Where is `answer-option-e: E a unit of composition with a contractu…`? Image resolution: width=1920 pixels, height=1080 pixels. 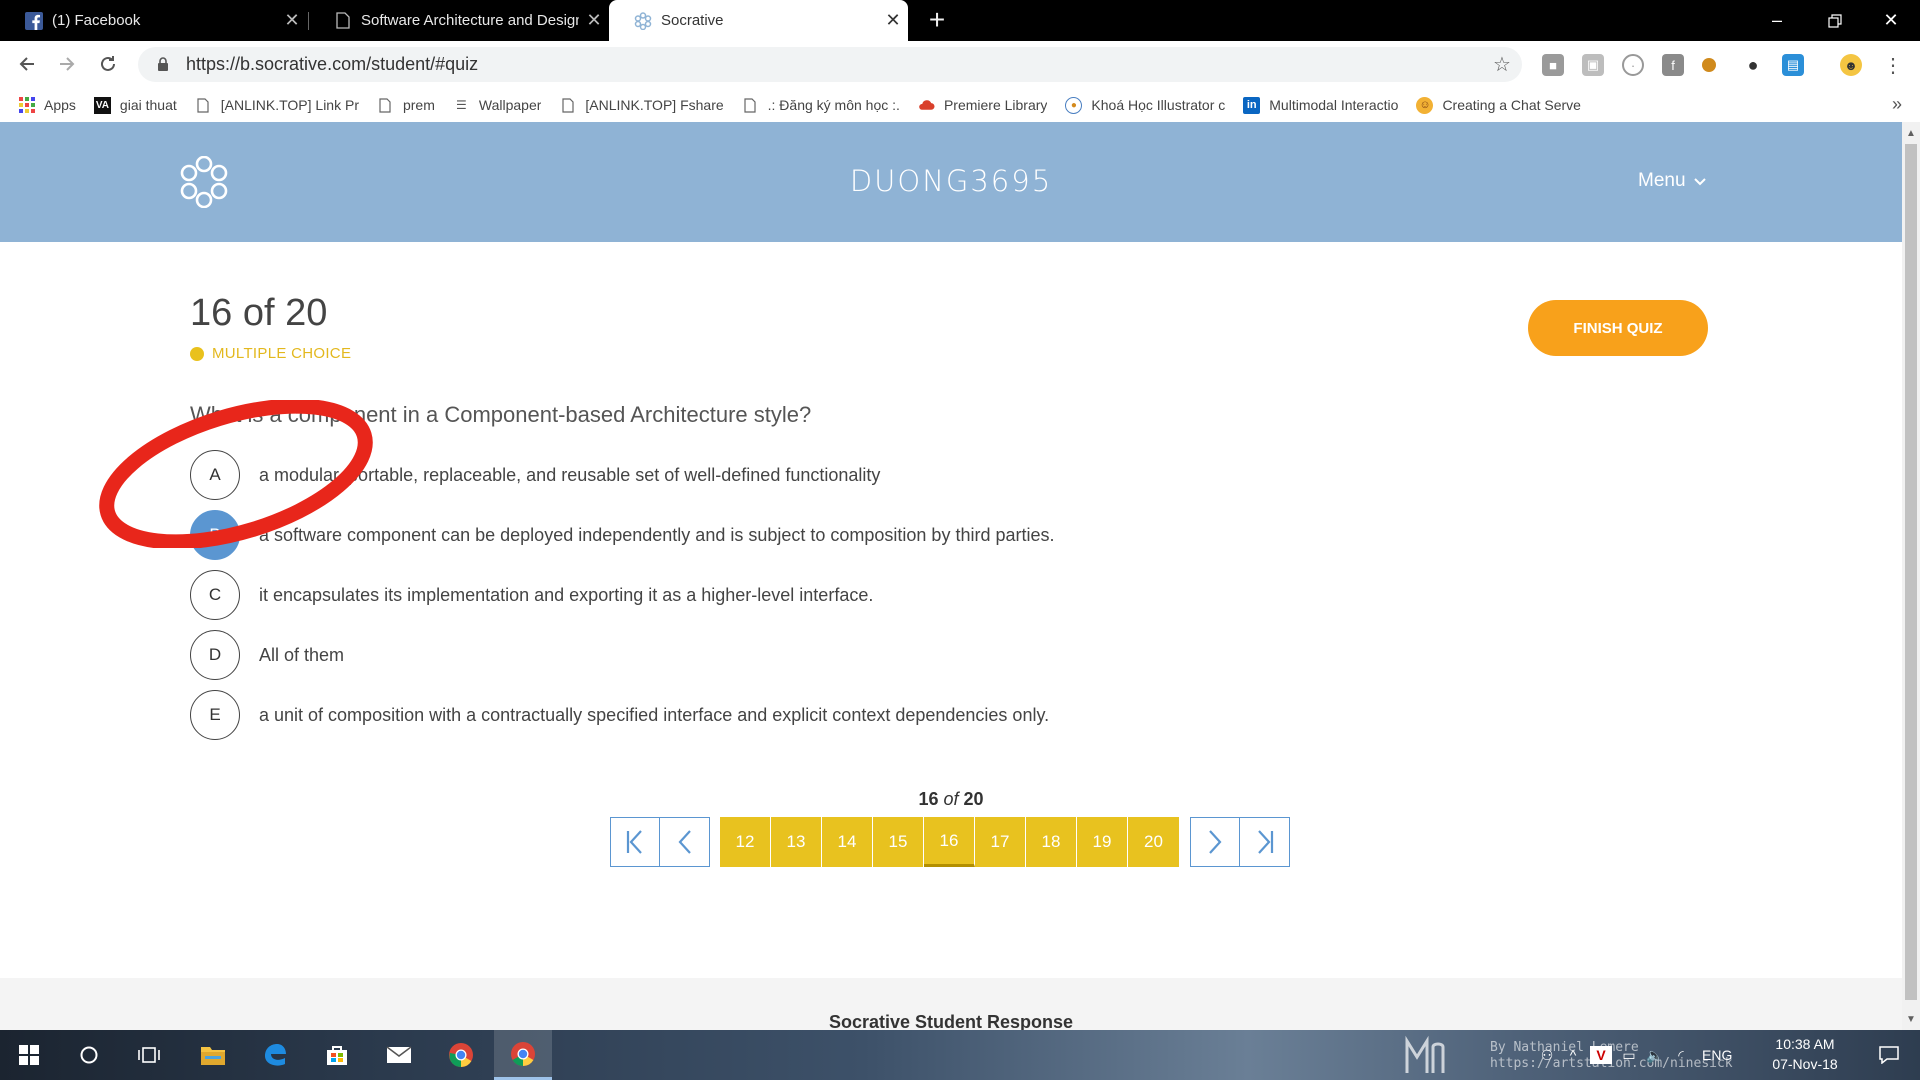
answer-option-e: E a unit of composition with a contractu… is located at coordinates (619, 715).